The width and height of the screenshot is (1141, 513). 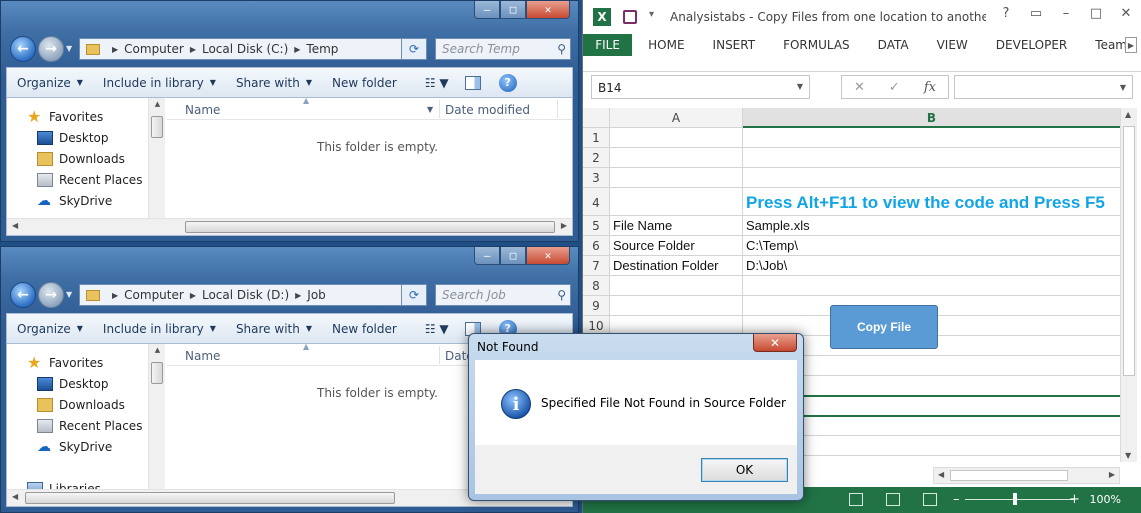 I want to click on cell-a9, so click(x=676, y=306).